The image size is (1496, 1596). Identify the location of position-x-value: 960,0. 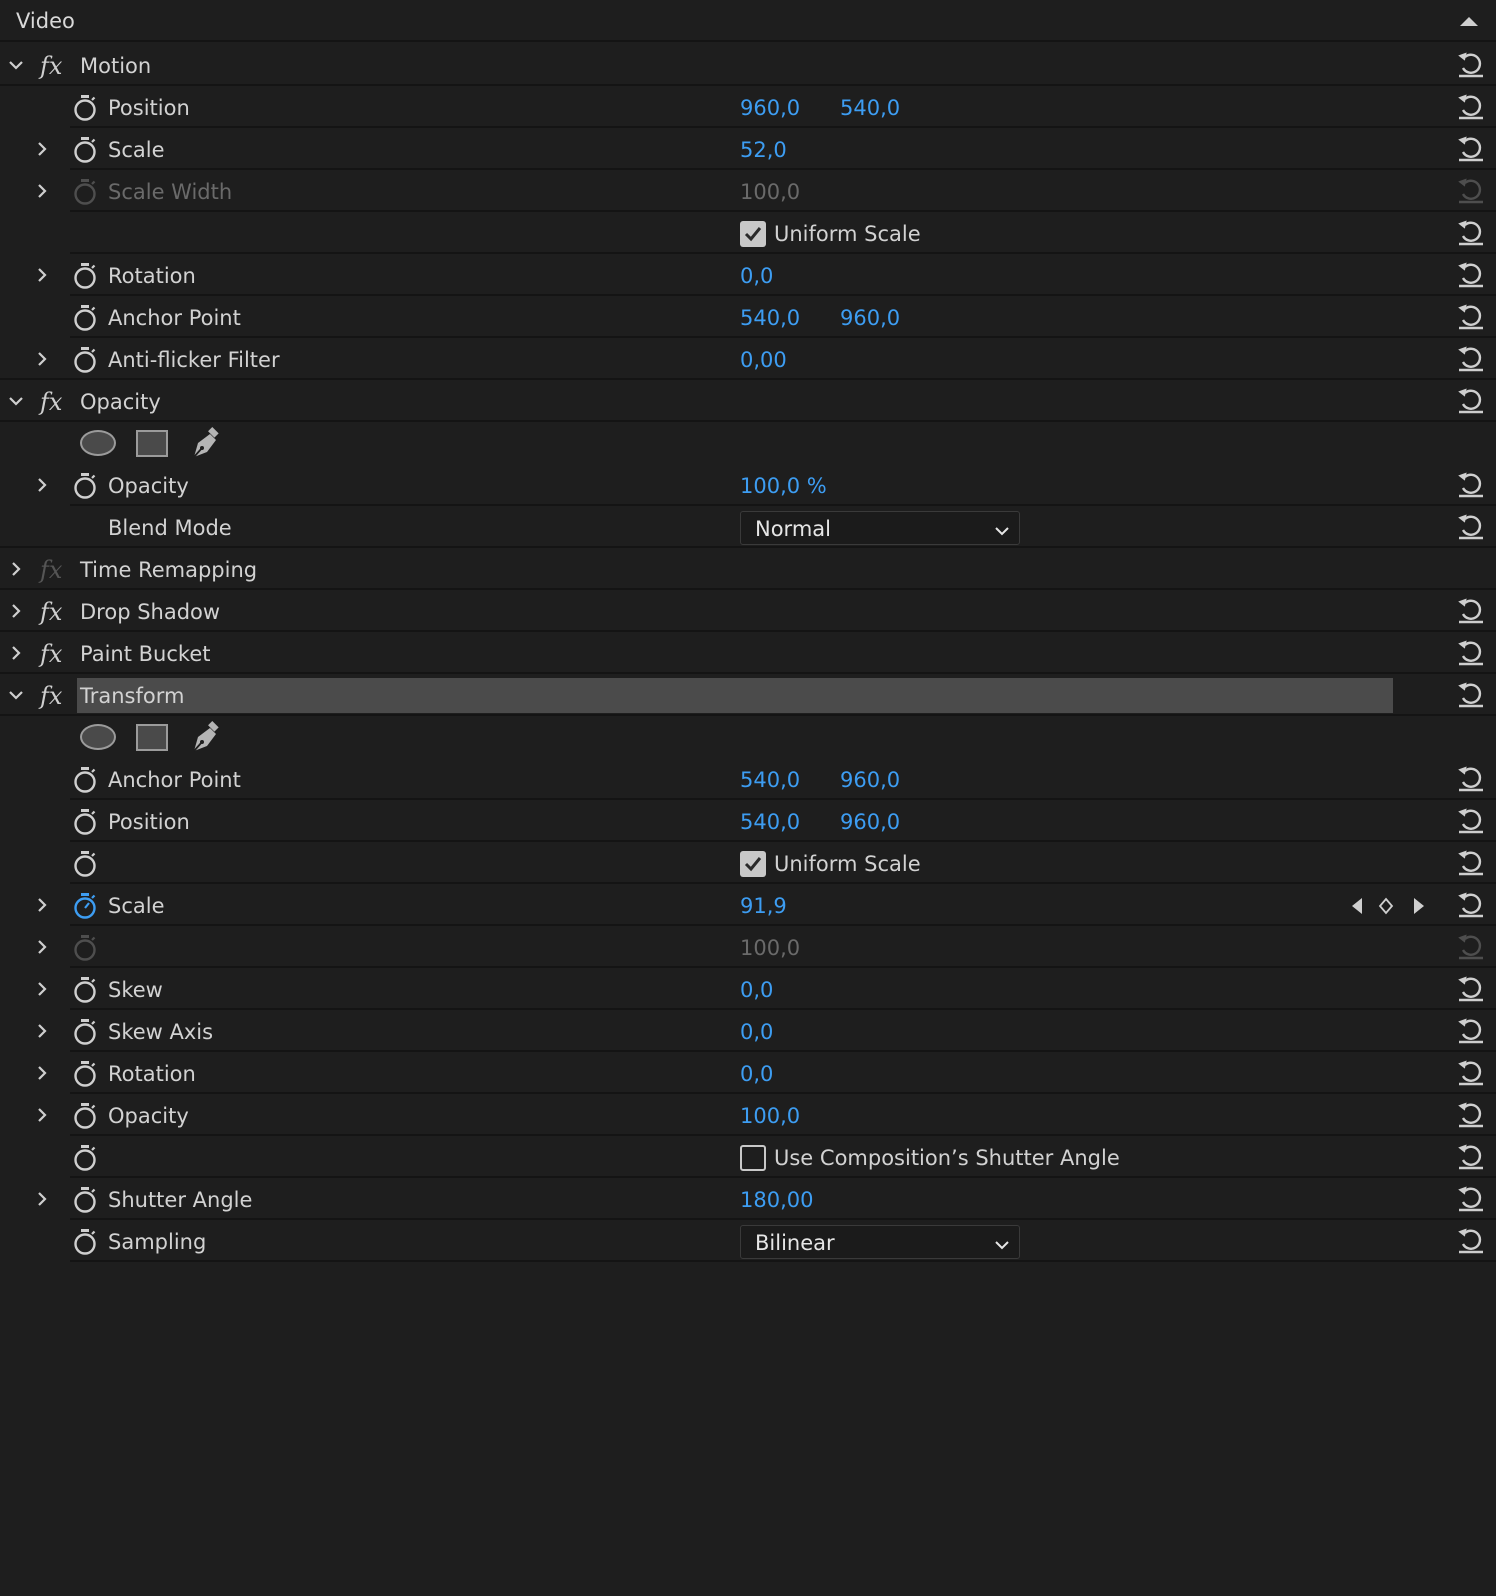
(770, 108).